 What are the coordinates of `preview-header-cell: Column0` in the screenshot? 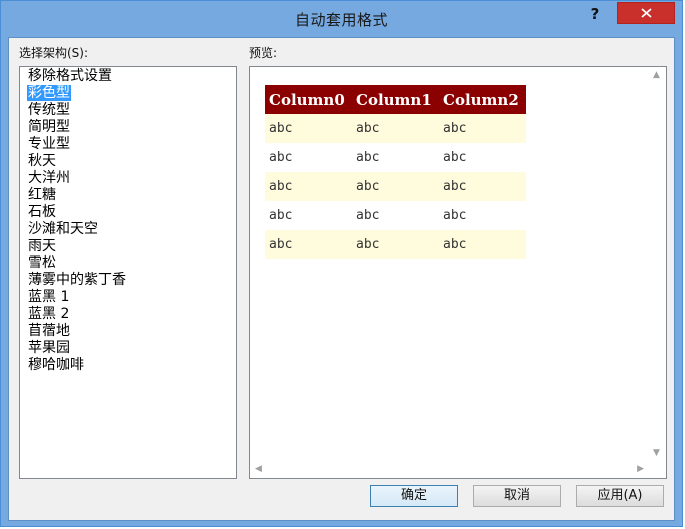 It's located at (308, 99).